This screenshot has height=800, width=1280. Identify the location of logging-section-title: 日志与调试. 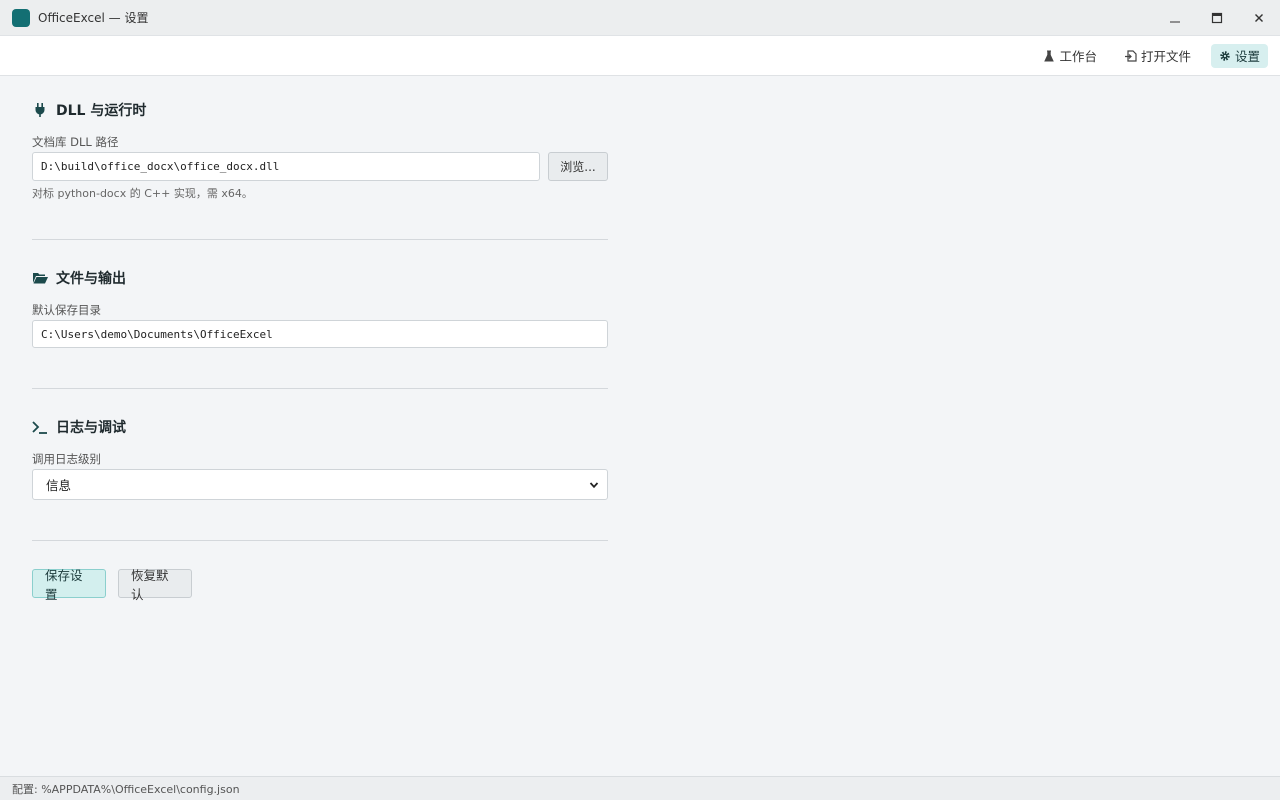
(79, 427).